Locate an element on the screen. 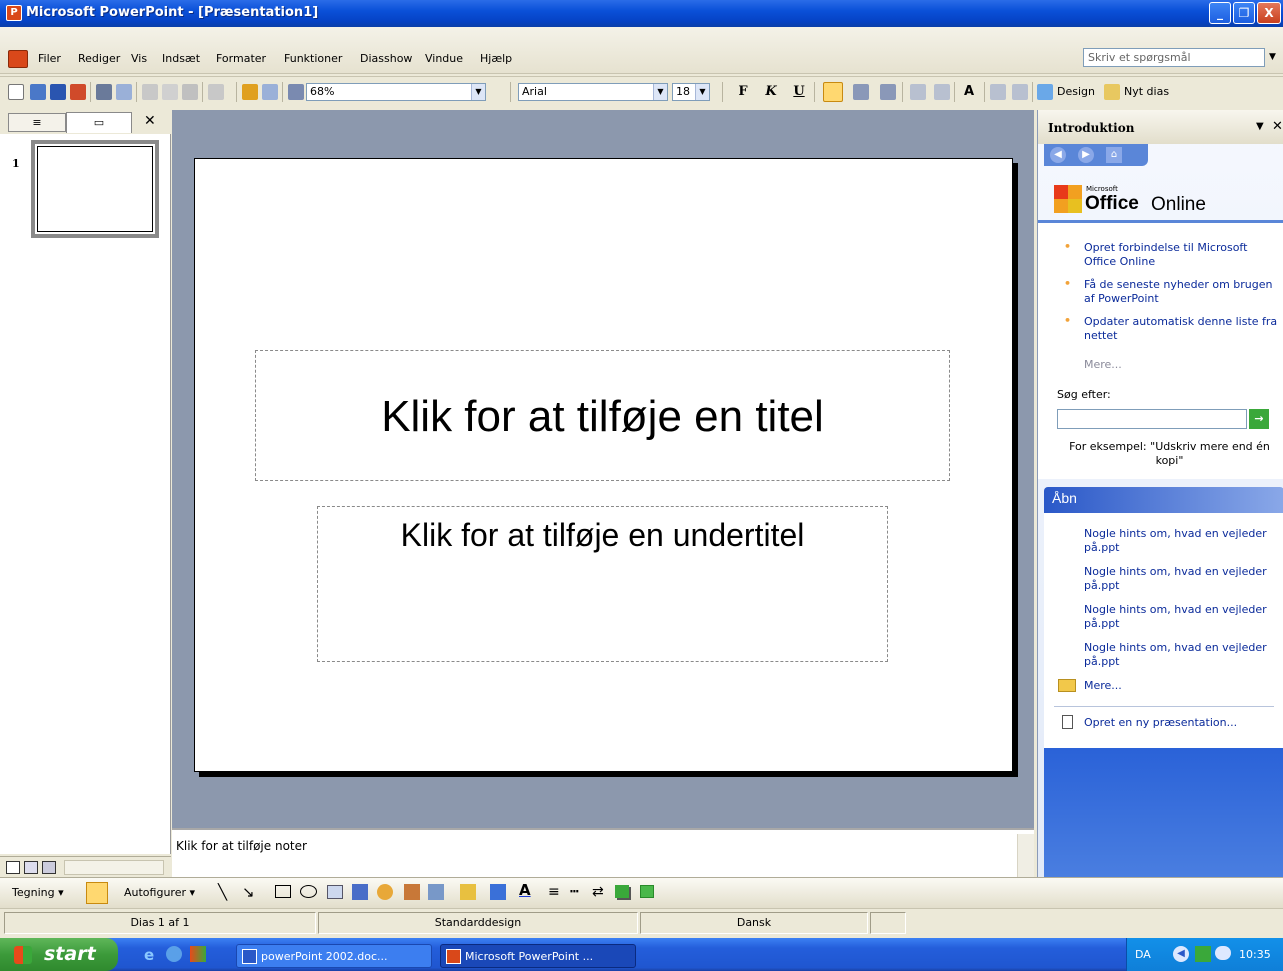  menu-vindue: Vindue is located at coordinates (444, 58).